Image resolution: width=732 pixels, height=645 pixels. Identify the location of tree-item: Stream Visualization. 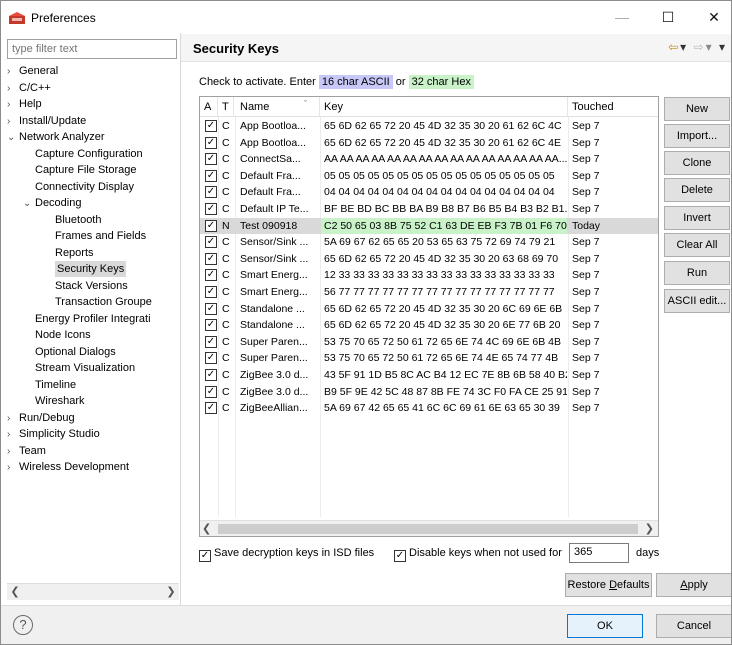
(85, 368).